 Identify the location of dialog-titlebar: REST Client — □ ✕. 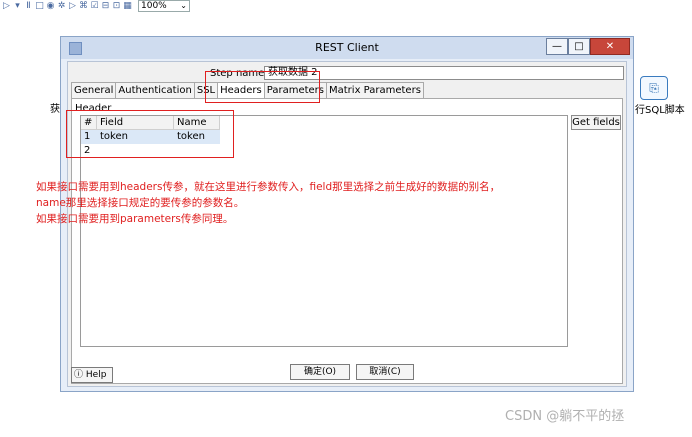
(347, 48).